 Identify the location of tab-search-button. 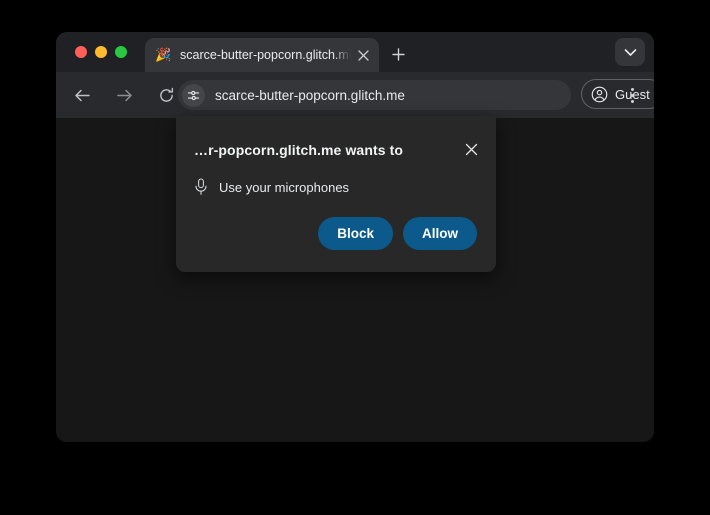
(630, 52).